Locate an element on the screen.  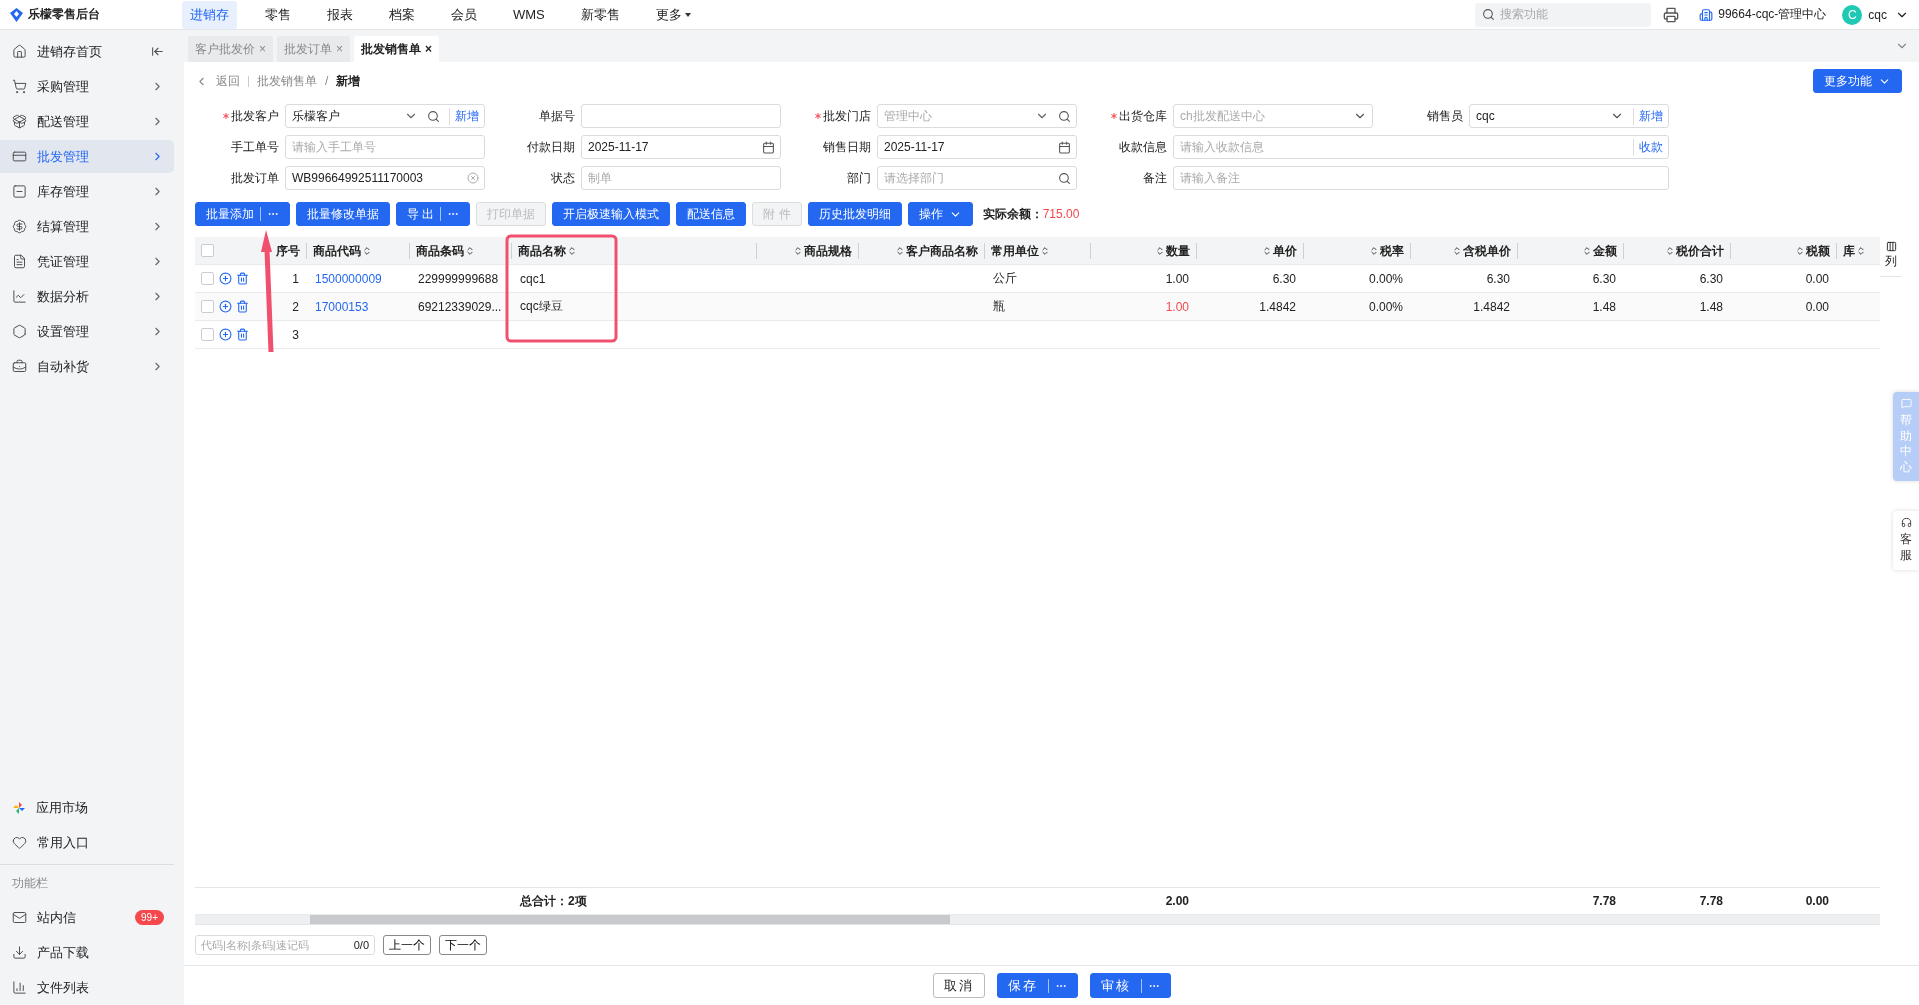
sidebar-link: 文件列表 is located at coordinates (87, 987).